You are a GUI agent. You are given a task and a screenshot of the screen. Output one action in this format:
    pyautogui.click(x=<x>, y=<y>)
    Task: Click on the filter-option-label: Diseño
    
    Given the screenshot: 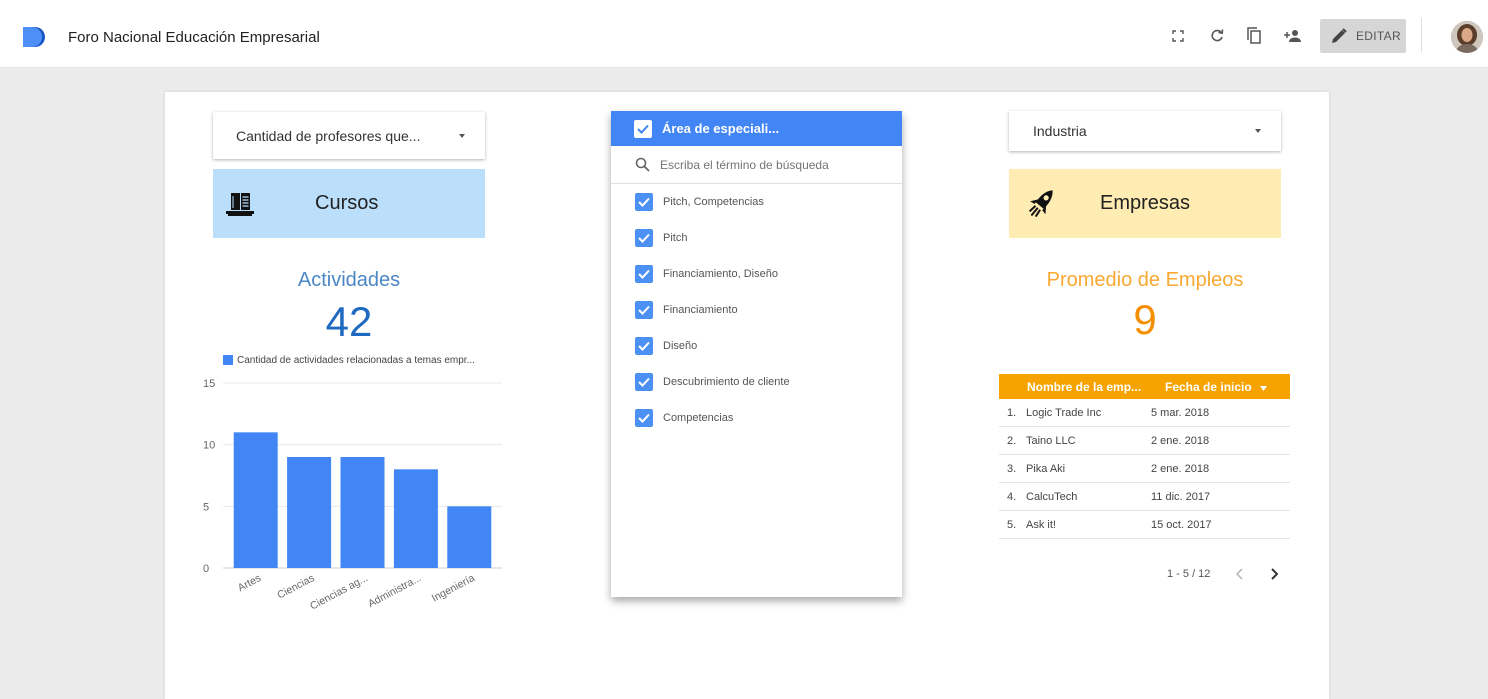 What is the action you would take?
    pyautogui.click(x=680, y=346)
    